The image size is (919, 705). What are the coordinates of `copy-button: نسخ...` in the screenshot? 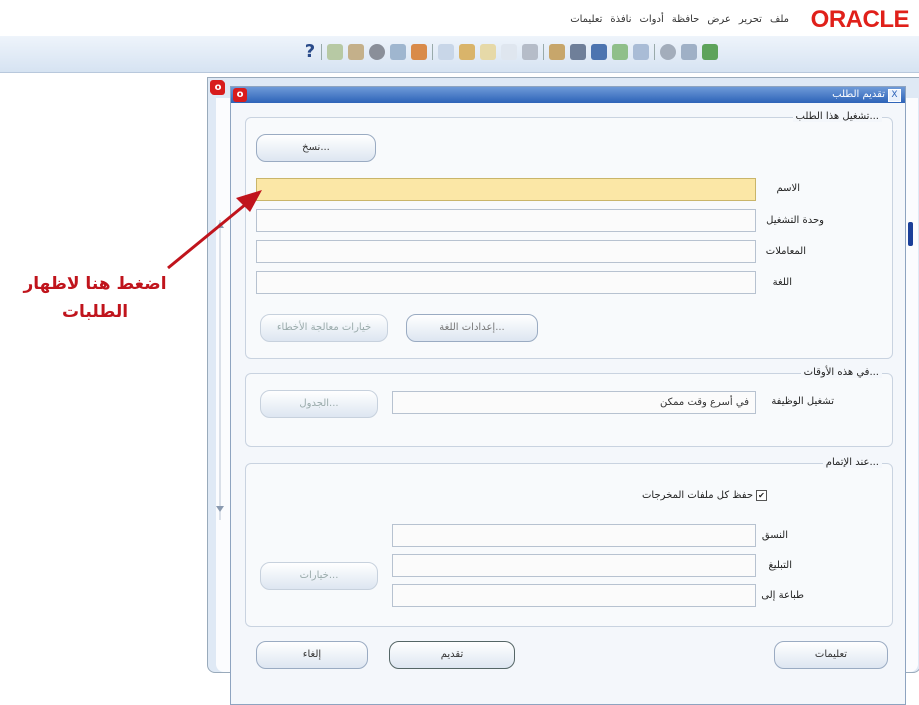 It's located at (316, 148).